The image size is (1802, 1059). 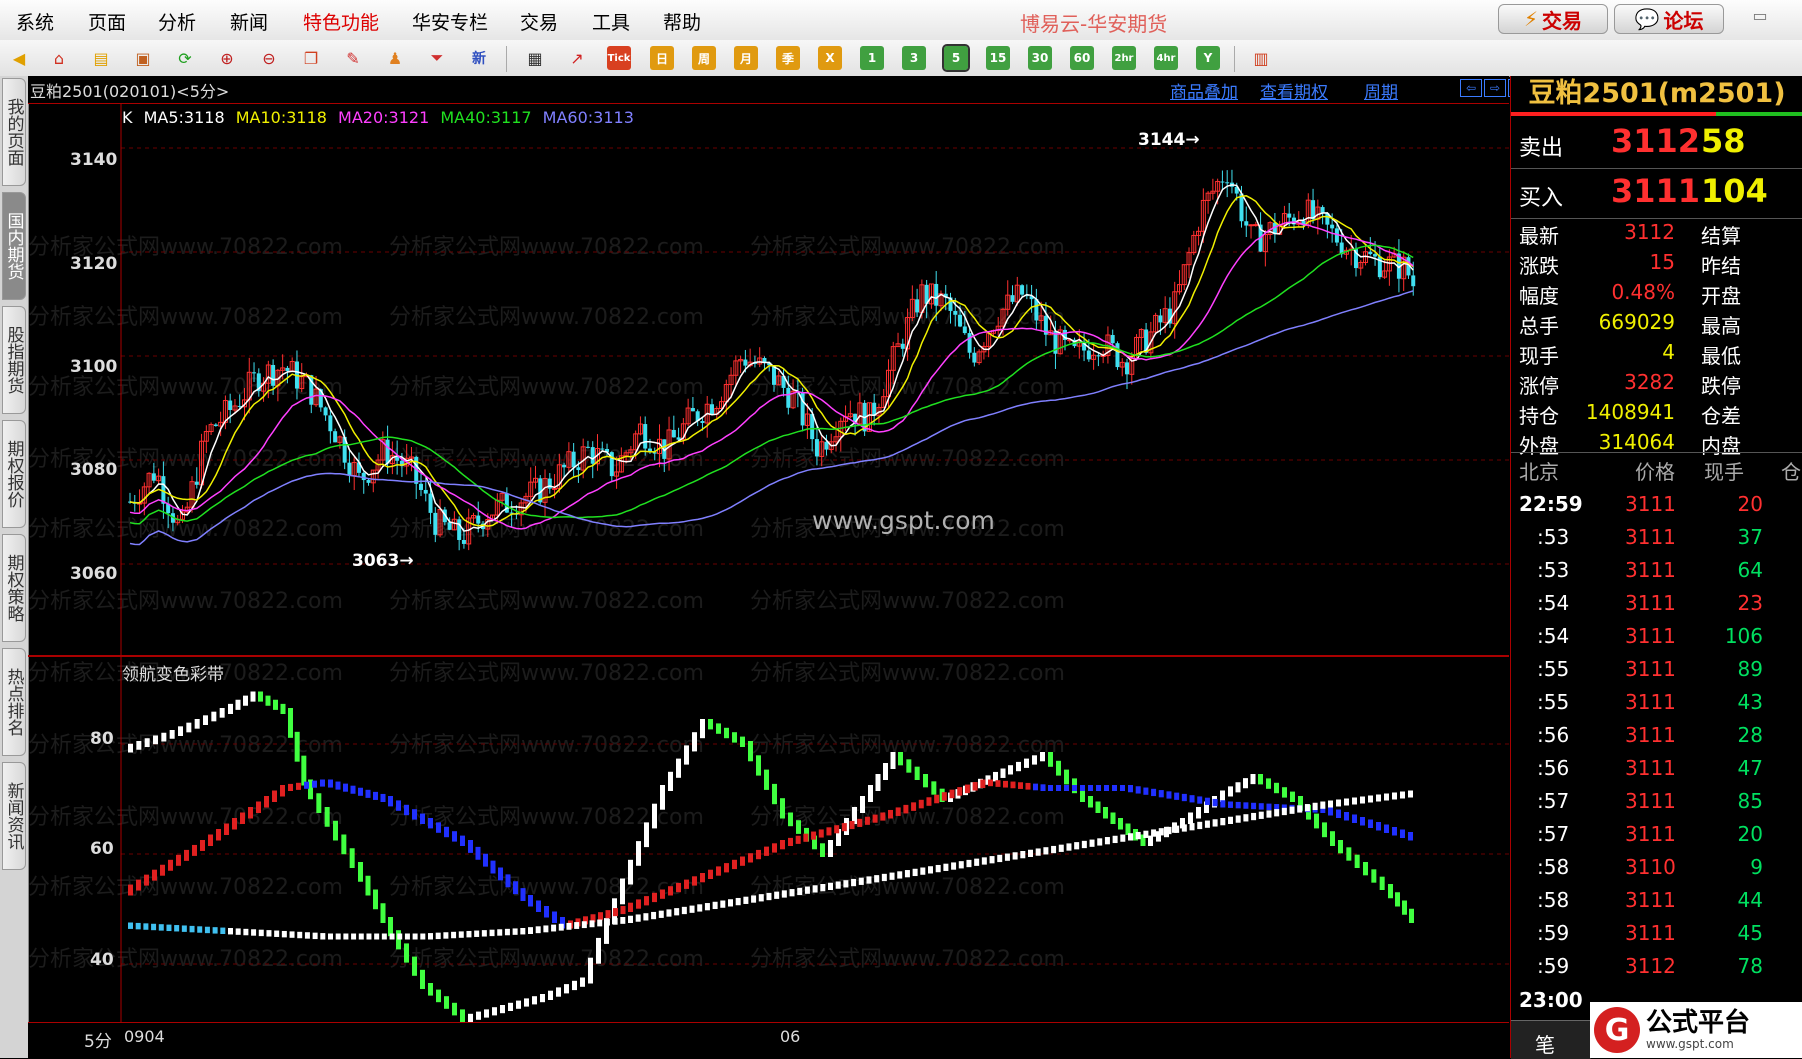 What do you see at coordinates (872, 58) in the screenshot?
I see `period-1min: 1` at bounding box center [872, 58].